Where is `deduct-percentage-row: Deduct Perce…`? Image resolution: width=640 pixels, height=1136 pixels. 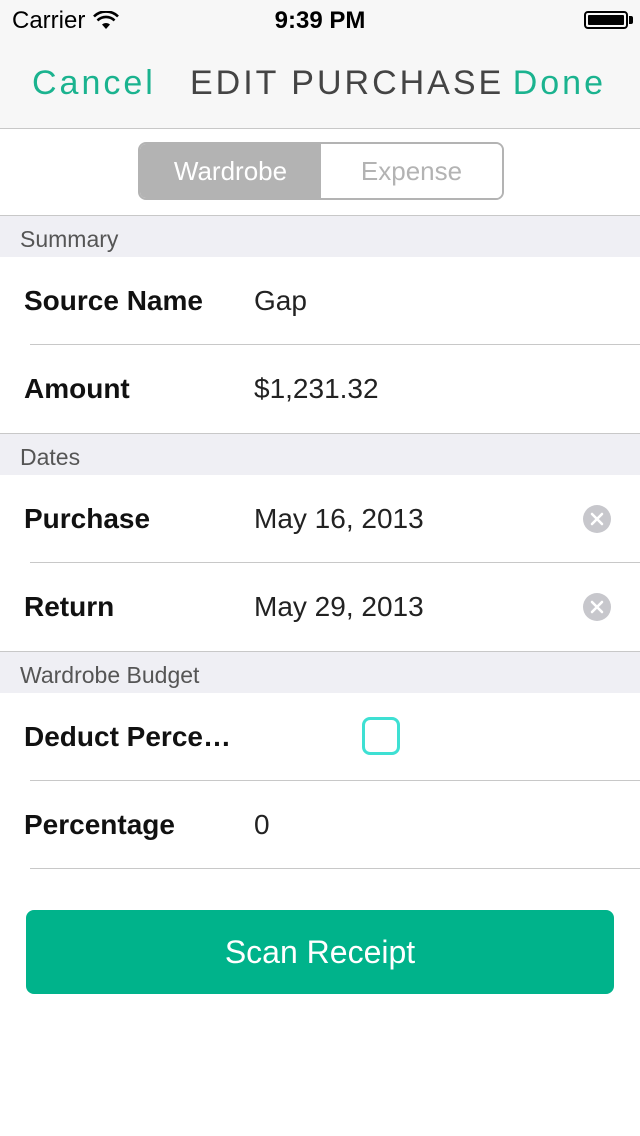 deduct-percentage-row: Deduct Perce… is located at coordinates (320, 737).